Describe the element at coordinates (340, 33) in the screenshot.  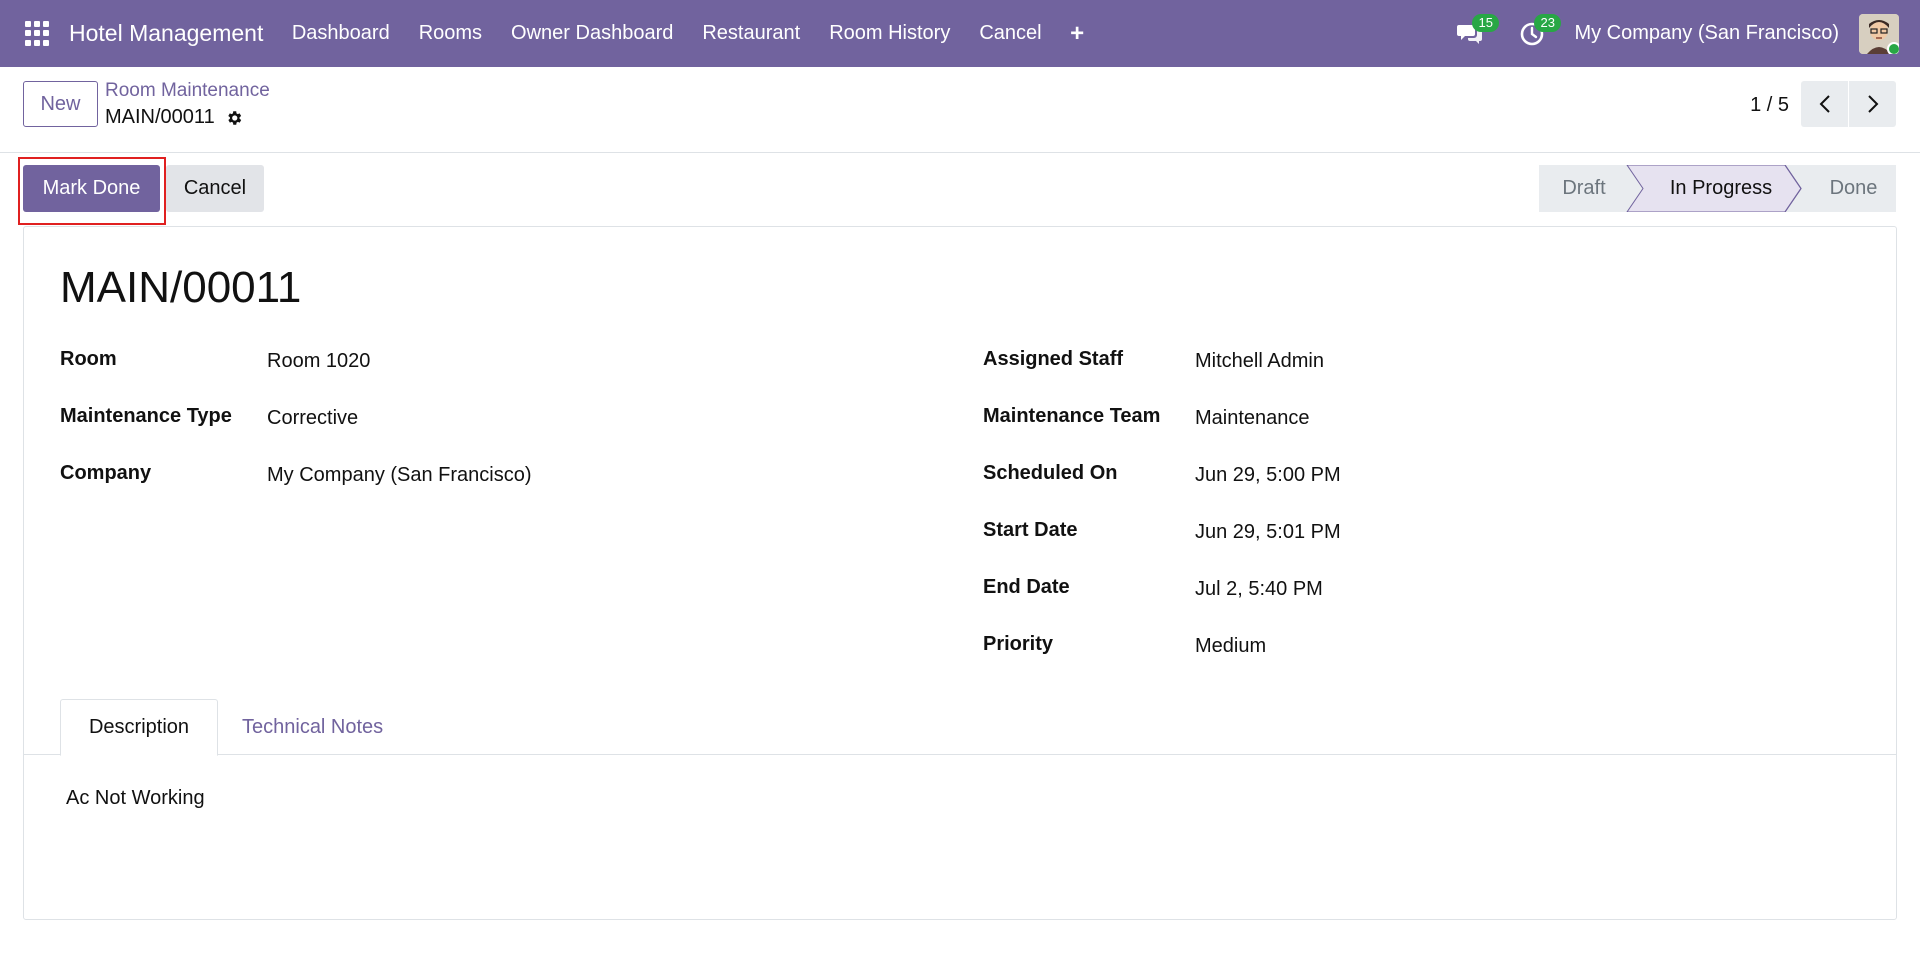
I see `menu-item-dashboard: Dashboard` at that location.